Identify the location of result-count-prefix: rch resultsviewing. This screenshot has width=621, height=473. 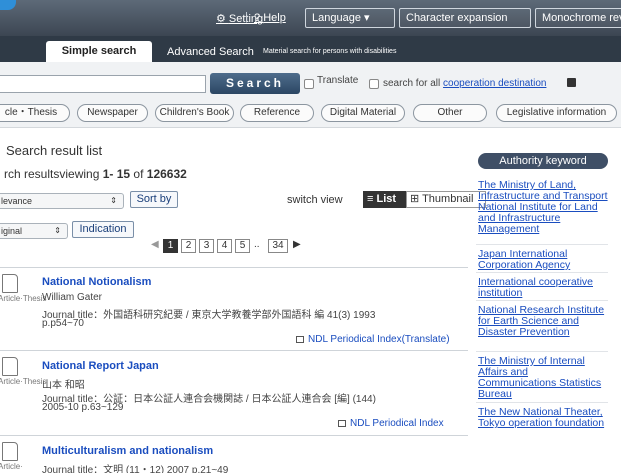
(52, 174).